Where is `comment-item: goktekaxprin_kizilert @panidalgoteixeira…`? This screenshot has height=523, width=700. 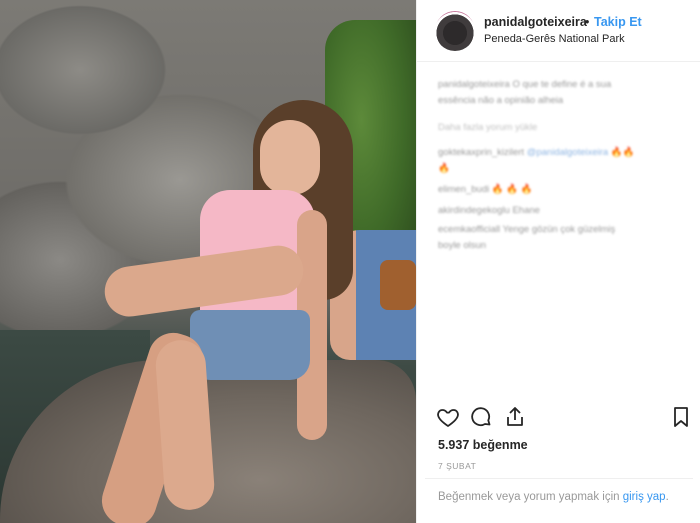 comment-item: goktekaxprin_kizilert @panidalgoteixeira… is located at coordinates (563, 152).